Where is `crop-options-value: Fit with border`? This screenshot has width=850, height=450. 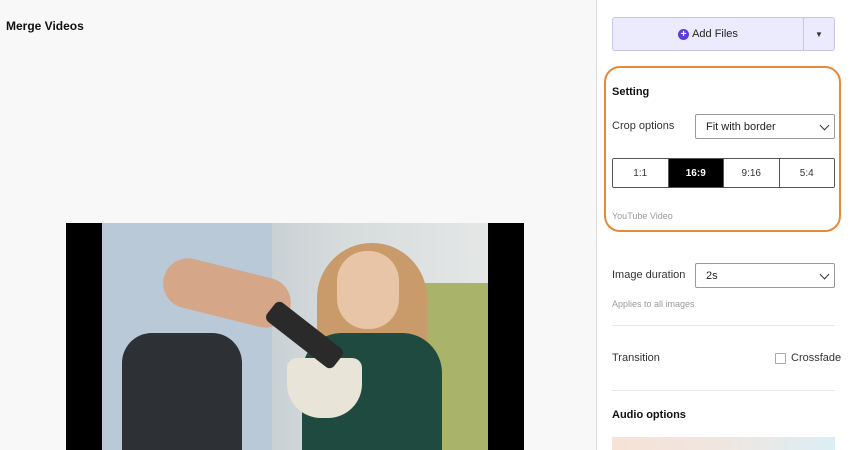 crop-options-value: Fit with border is located at coordinates (741, 126).